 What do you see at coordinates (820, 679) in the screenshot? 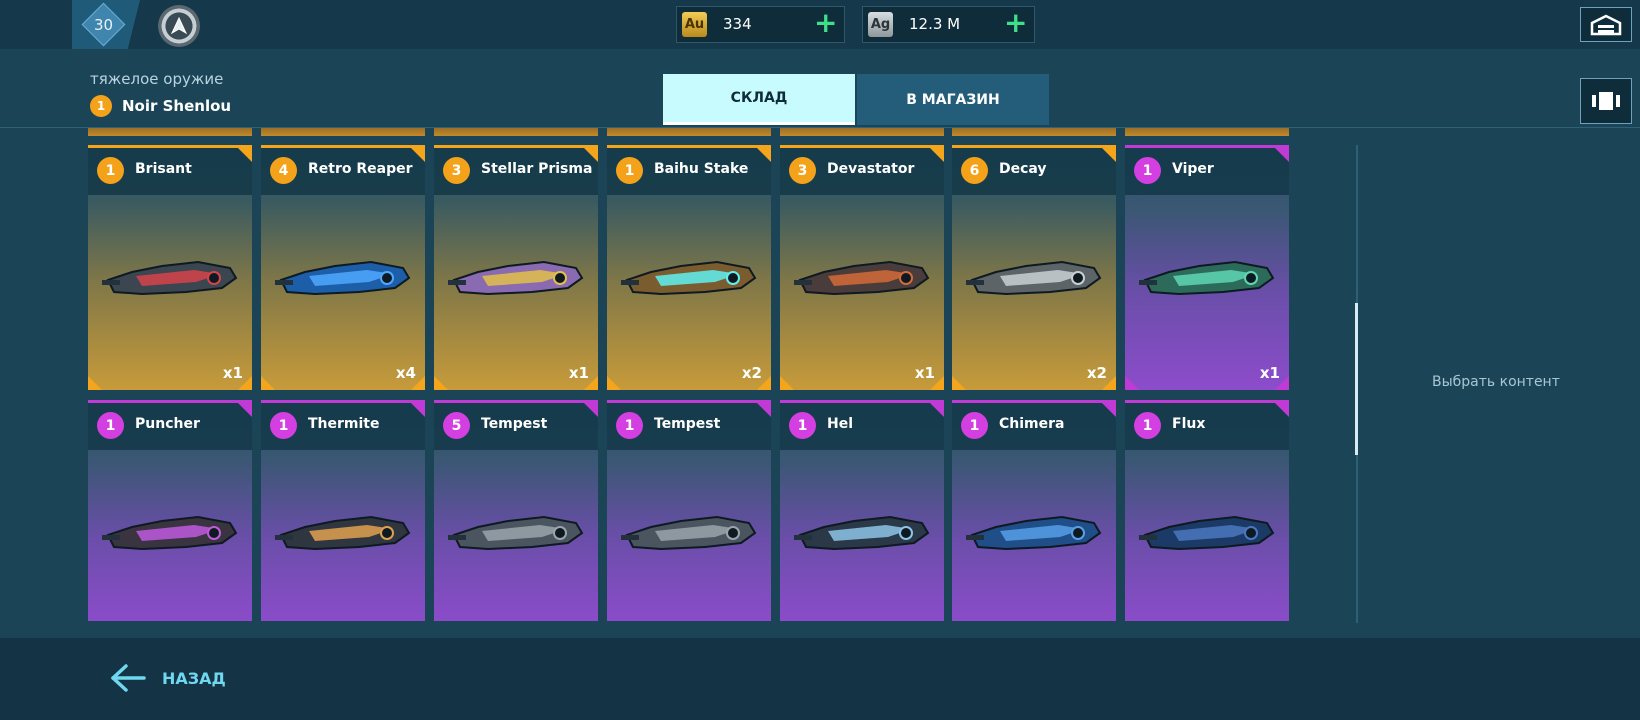
I see `bottom-bar` at bounding box center [820, 679].